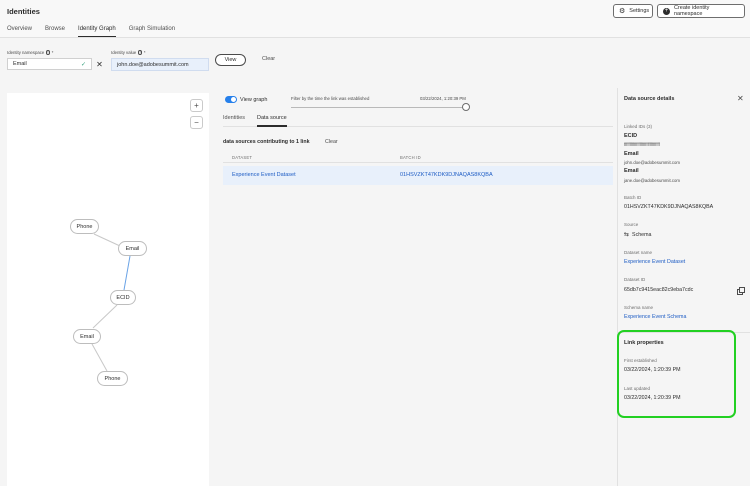  Describe the element at coordinates (242, 157) in the screenshot. I see `column-header-dataset: DATASET` at that location.